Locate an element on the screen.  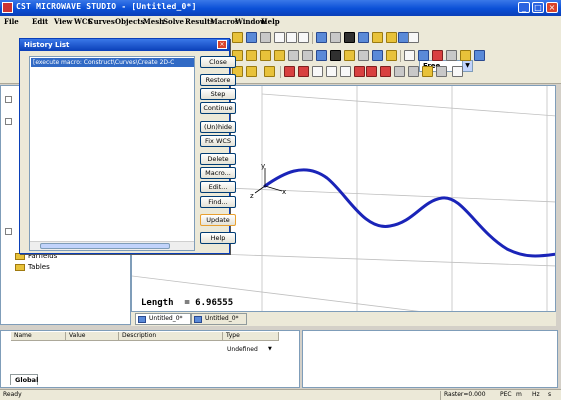
tab-untitled-0: Untitled_0* is located at coordinates (163, 319).